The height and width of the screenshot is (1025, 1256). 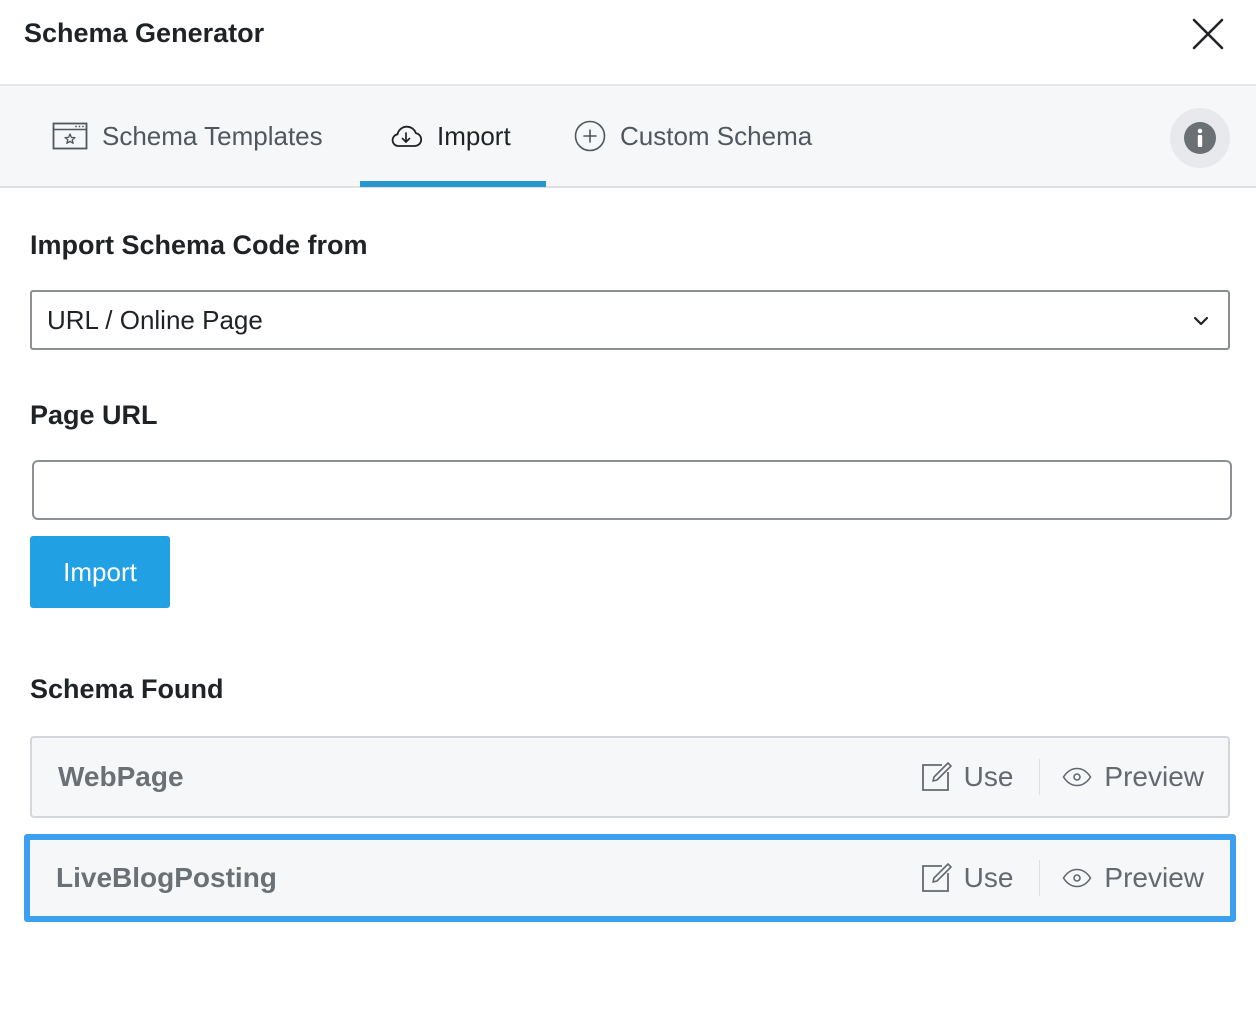 I want to click on tab-label: Schema Templates, so click(x=212, y=135).